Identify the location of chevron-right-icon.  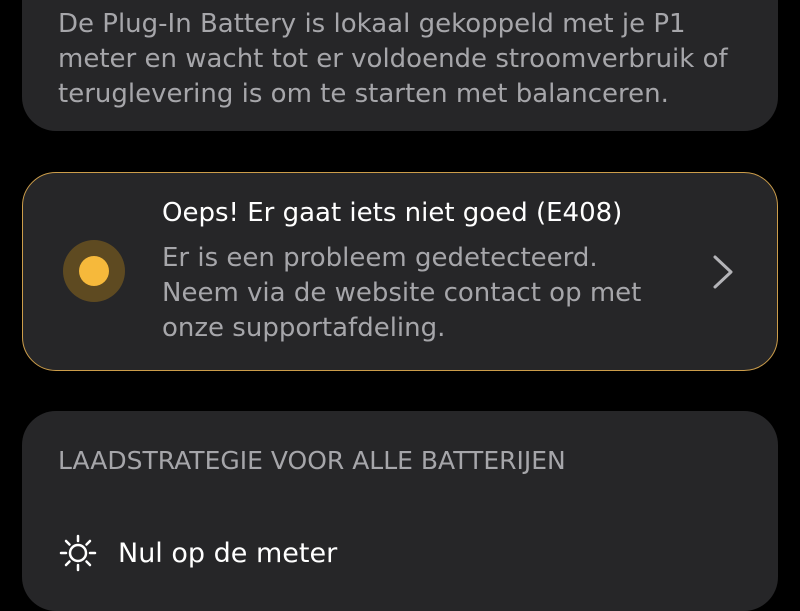
(723, 272).